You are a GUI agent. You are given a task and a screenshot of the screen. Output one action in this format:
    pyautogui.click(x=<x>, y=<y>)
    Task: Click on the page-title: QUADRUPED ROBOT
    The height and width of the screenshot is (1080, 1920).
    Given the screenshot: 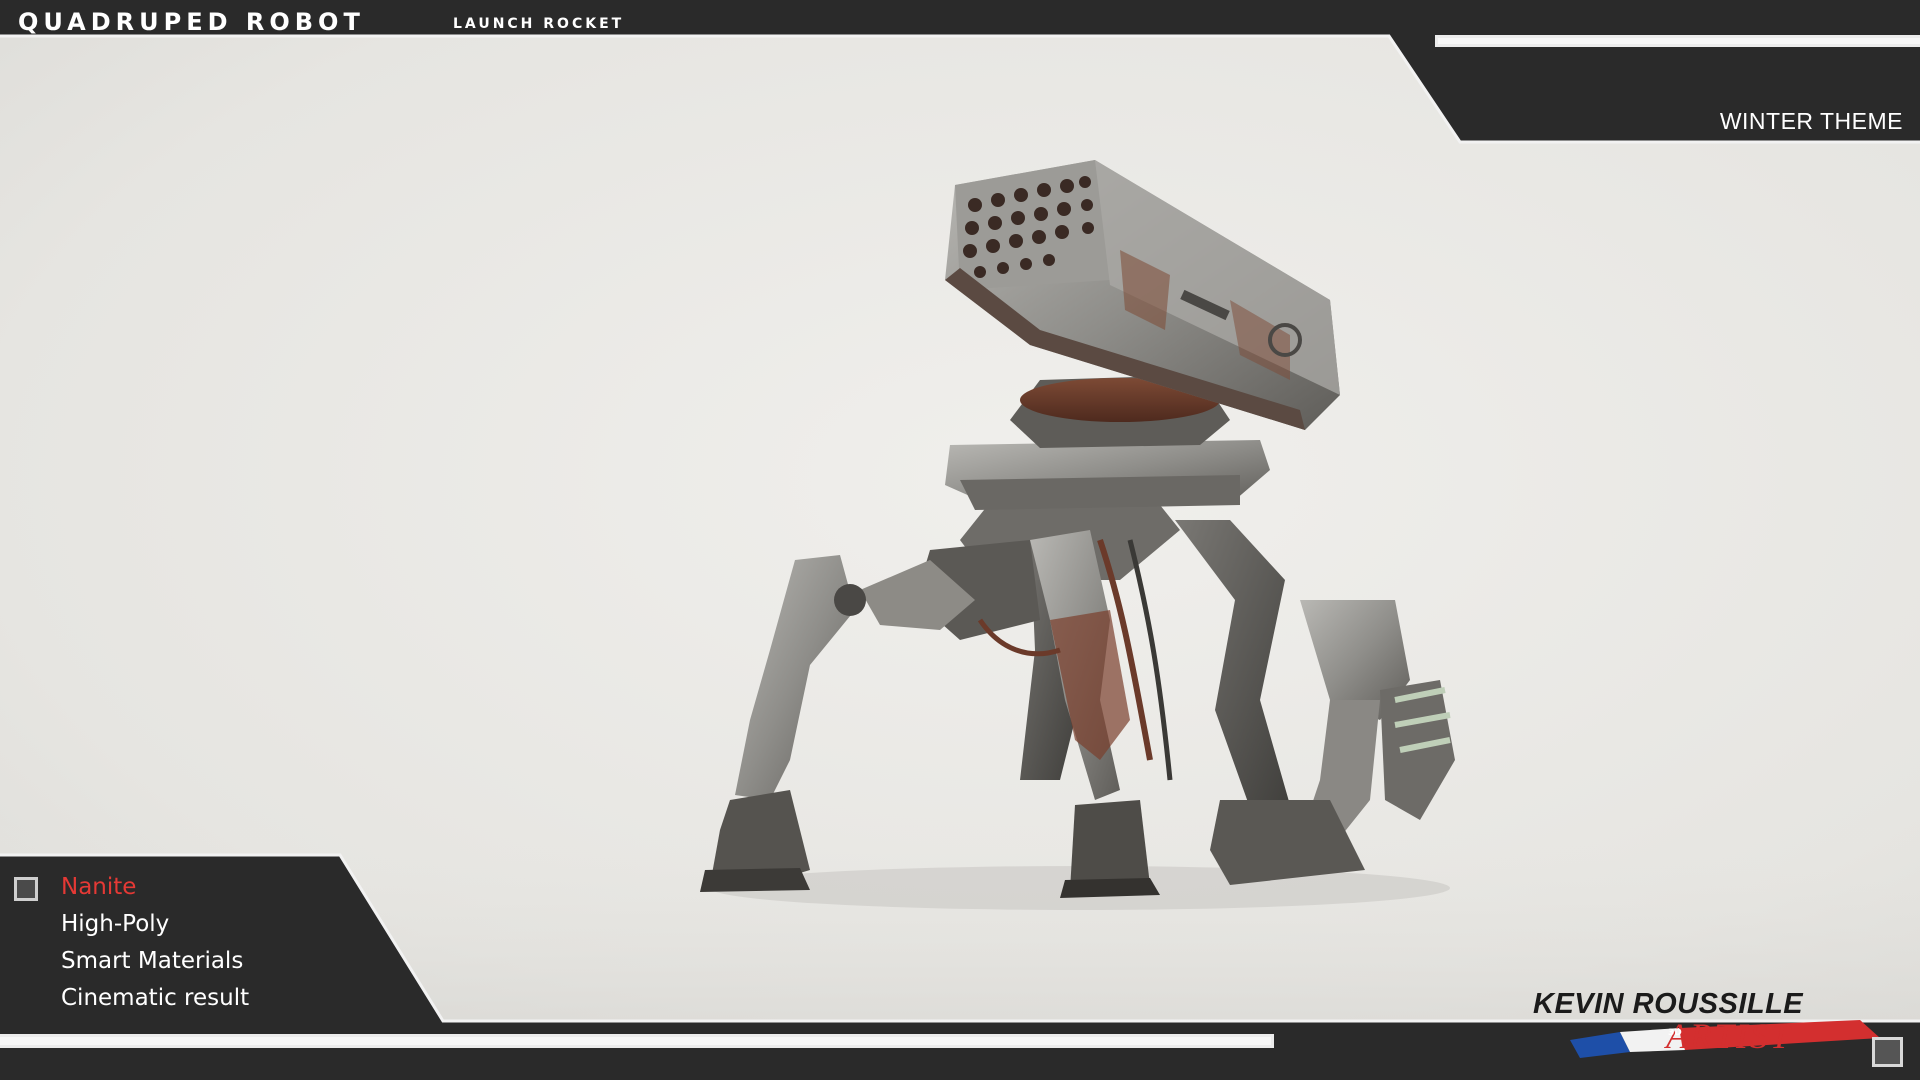 What is the action you would take?
    pyautogui.click(x=191, y=22)
    